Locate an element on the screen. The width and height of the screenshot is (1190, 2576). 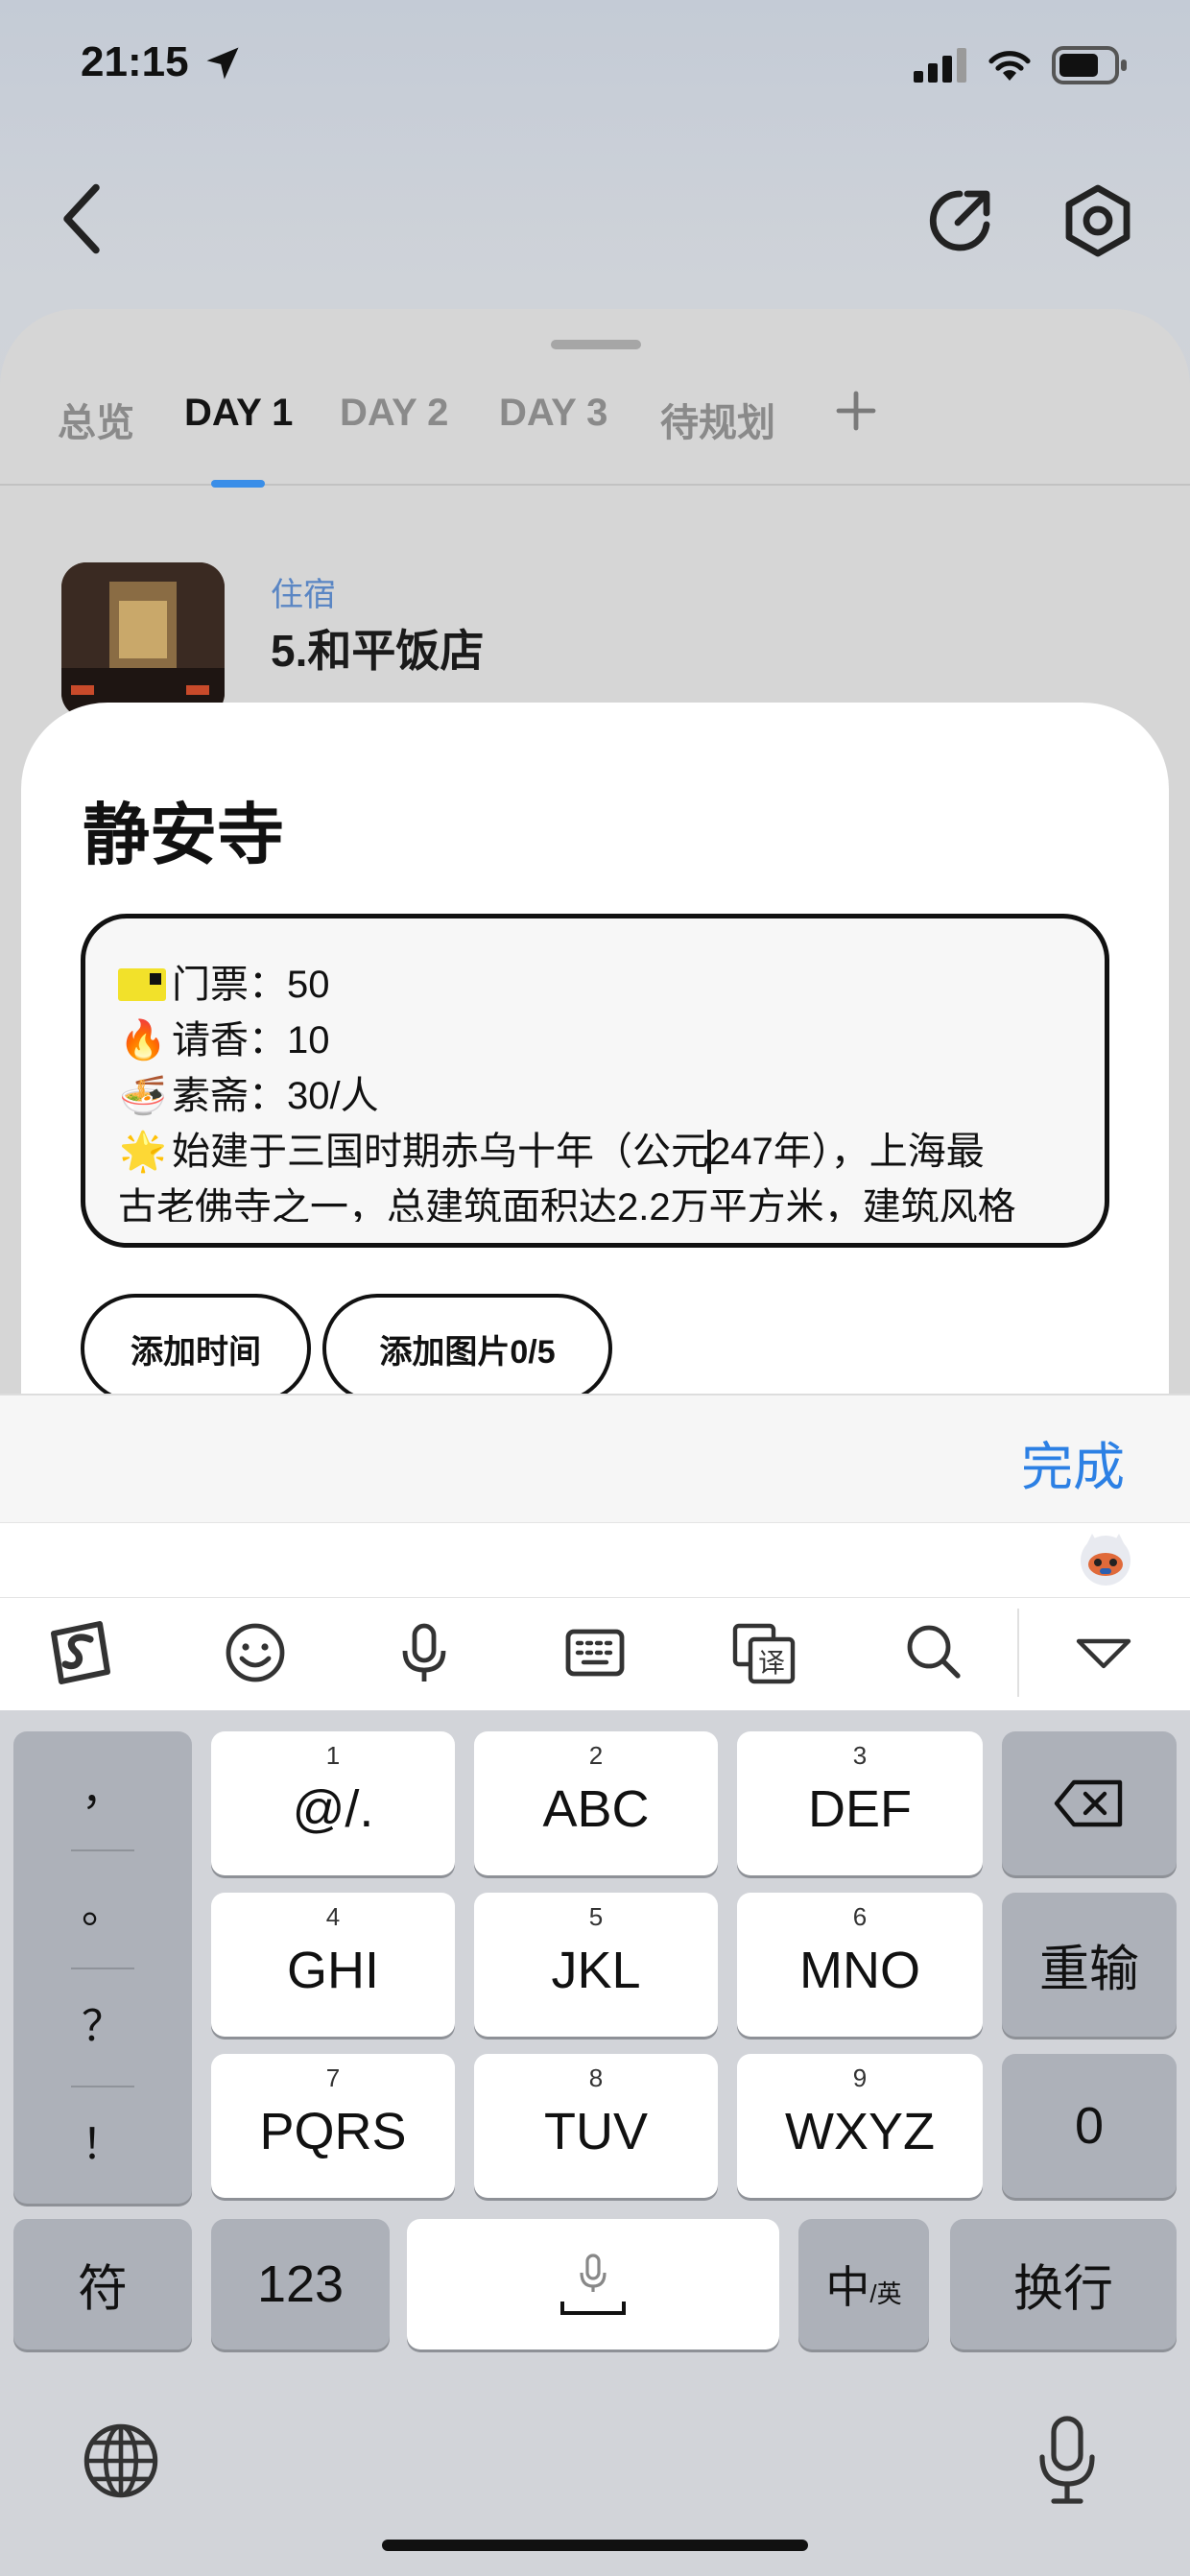
key-label: 中/英 is located at coordinates (864, 2284).